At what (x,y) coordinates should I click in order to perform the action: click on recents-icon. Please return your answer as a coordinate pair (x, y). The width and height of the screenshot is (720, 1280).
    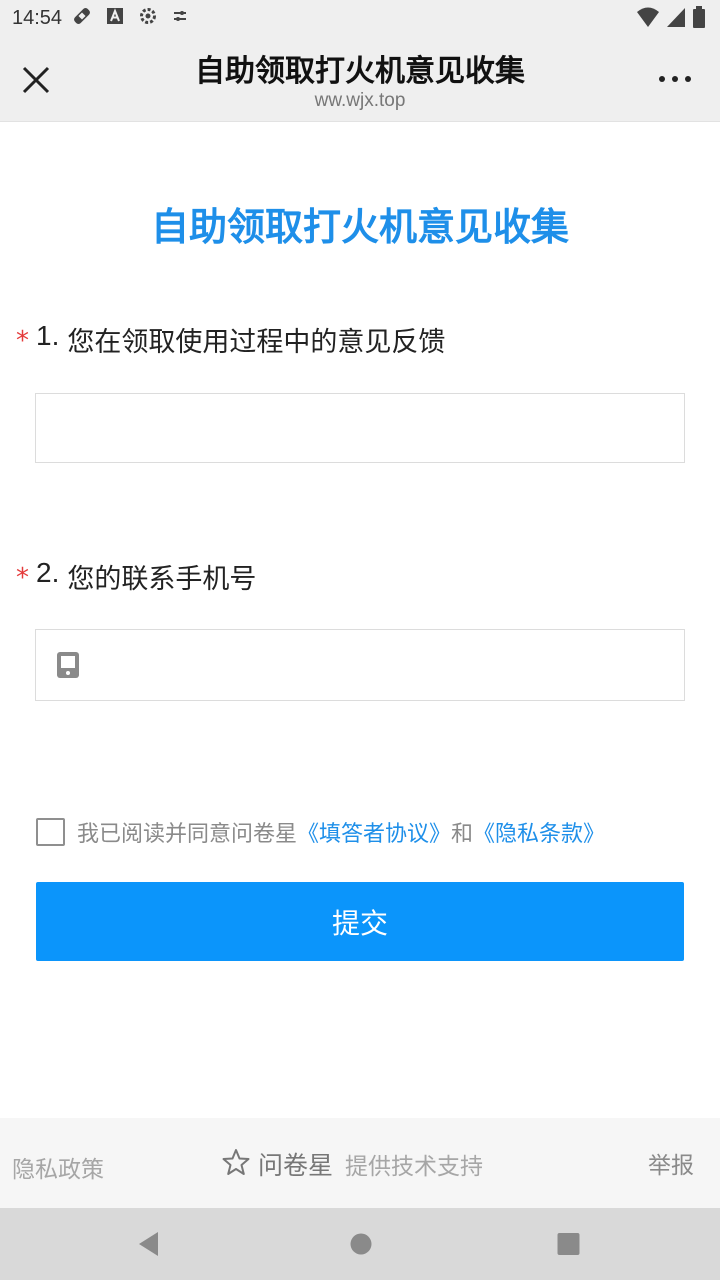
    Looking at the image, I should click on (569, 1246).